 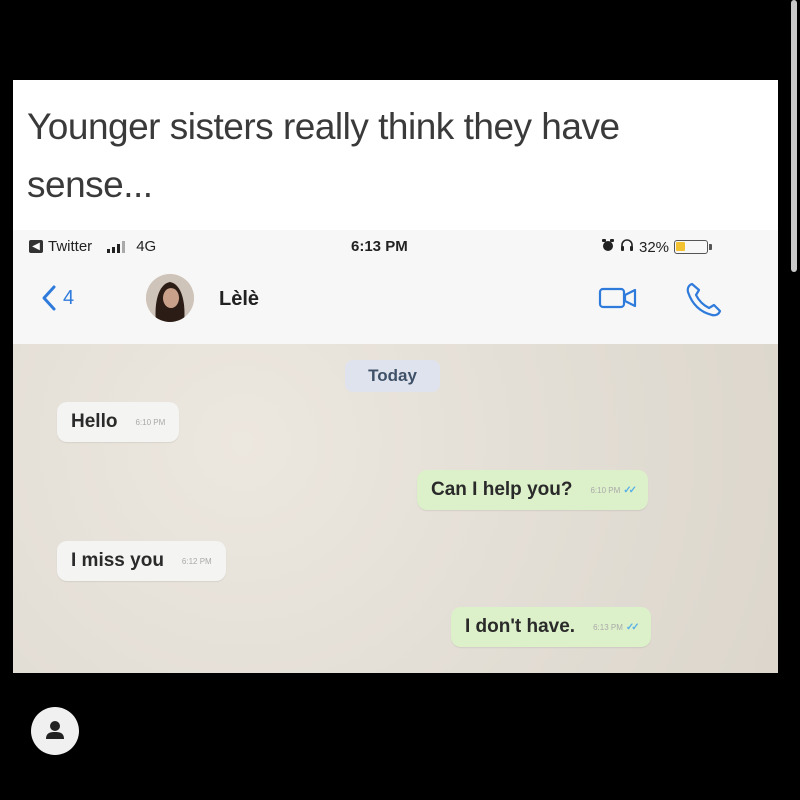 I want to click on chevron-left-icon, so click(x=49, y=298).